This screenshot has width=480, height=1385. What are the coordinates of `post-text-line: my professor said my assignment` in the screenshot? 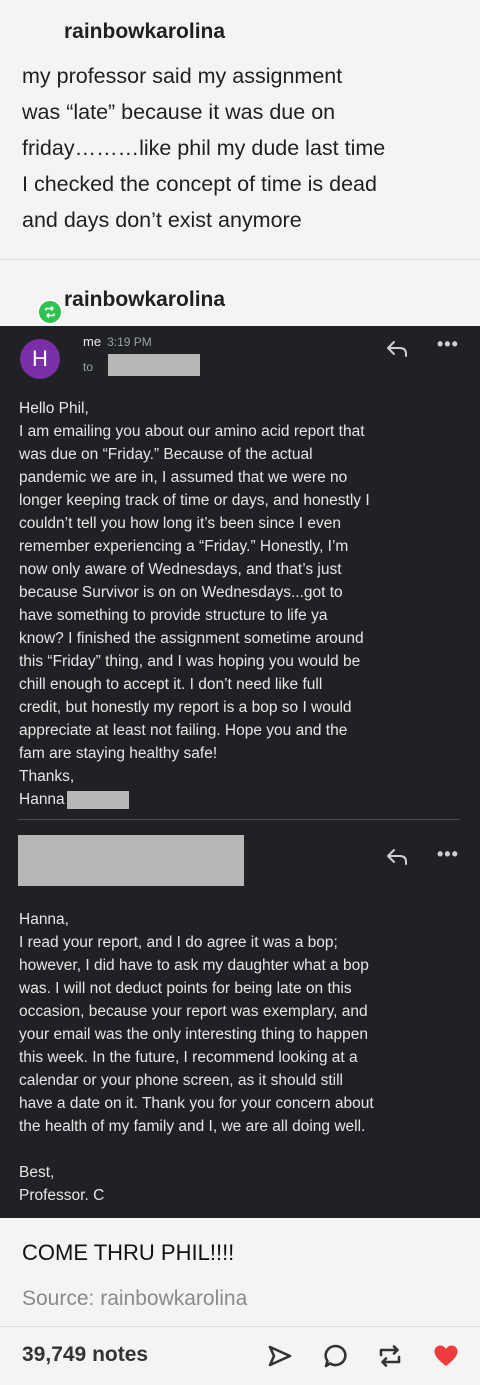 It's located at (182, 76).